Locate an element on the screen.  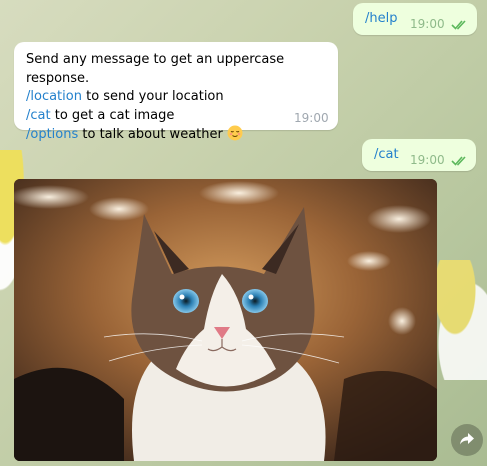
share-button is located at coordinates (467, 440).